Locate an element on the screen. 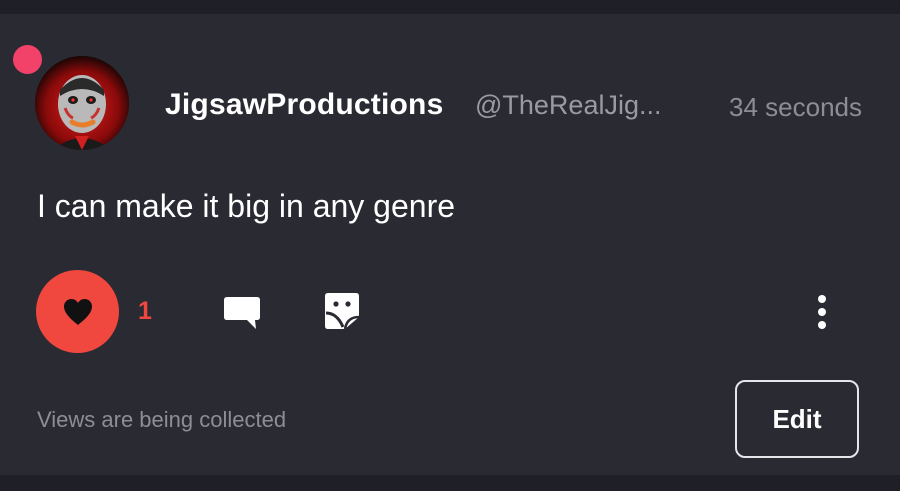  heart-icon is located at coordinates (77, 311).